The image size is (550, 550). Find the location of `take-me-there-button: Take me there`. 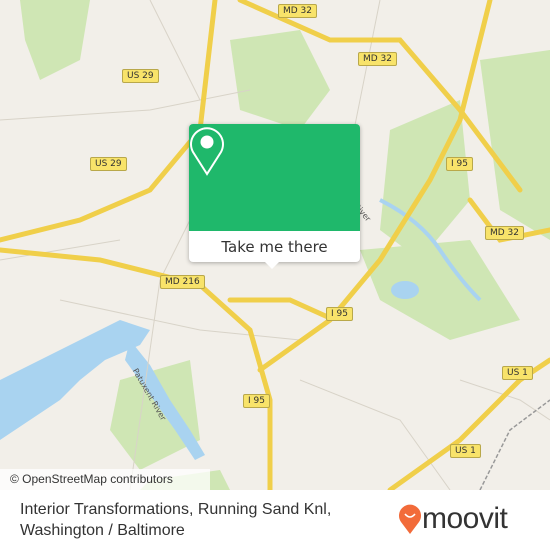

take-me-there-button: Take me there is located at coordinates (274, 246).